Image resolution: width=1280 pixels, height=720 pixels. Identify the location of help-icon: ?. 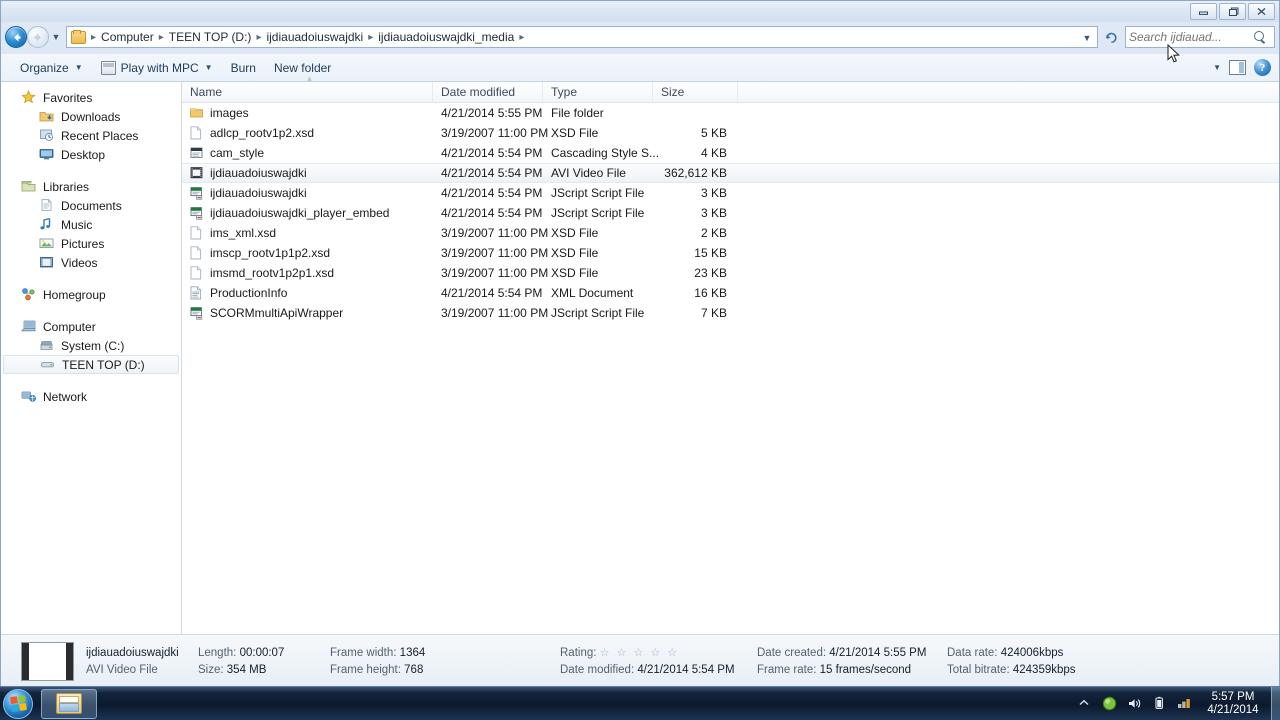
(1262, 67).